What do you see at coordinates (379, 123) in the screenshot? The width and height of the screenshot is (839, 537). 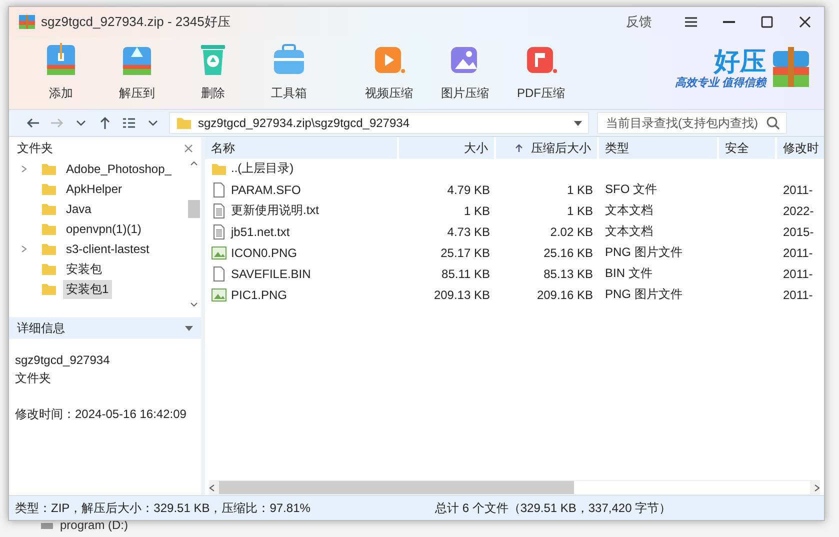 I see `address-field: sgz9tgcd_927934.zip\sgz9tgcd_927934` at bounding box center [379, 123].